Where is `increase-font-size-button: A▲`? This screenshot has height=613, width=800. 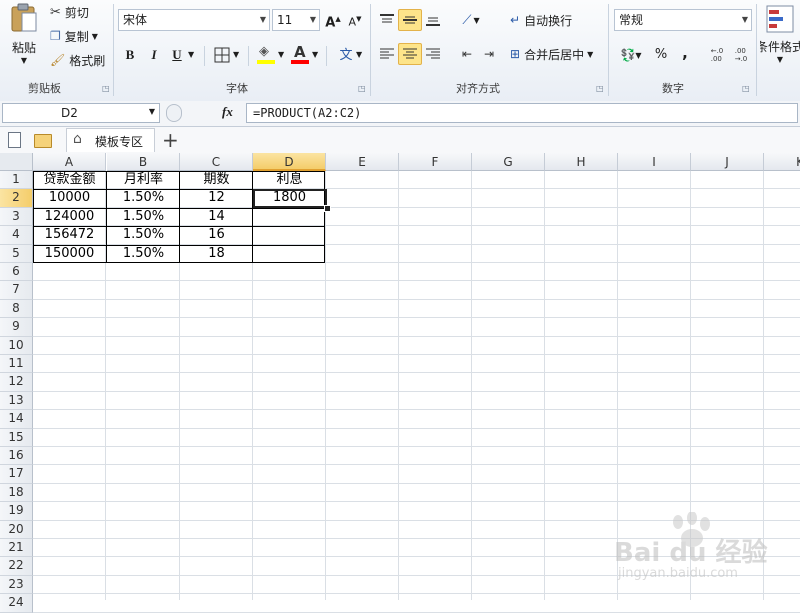
increase-font-size-button: A▲ is located at coordinates (333, 20).